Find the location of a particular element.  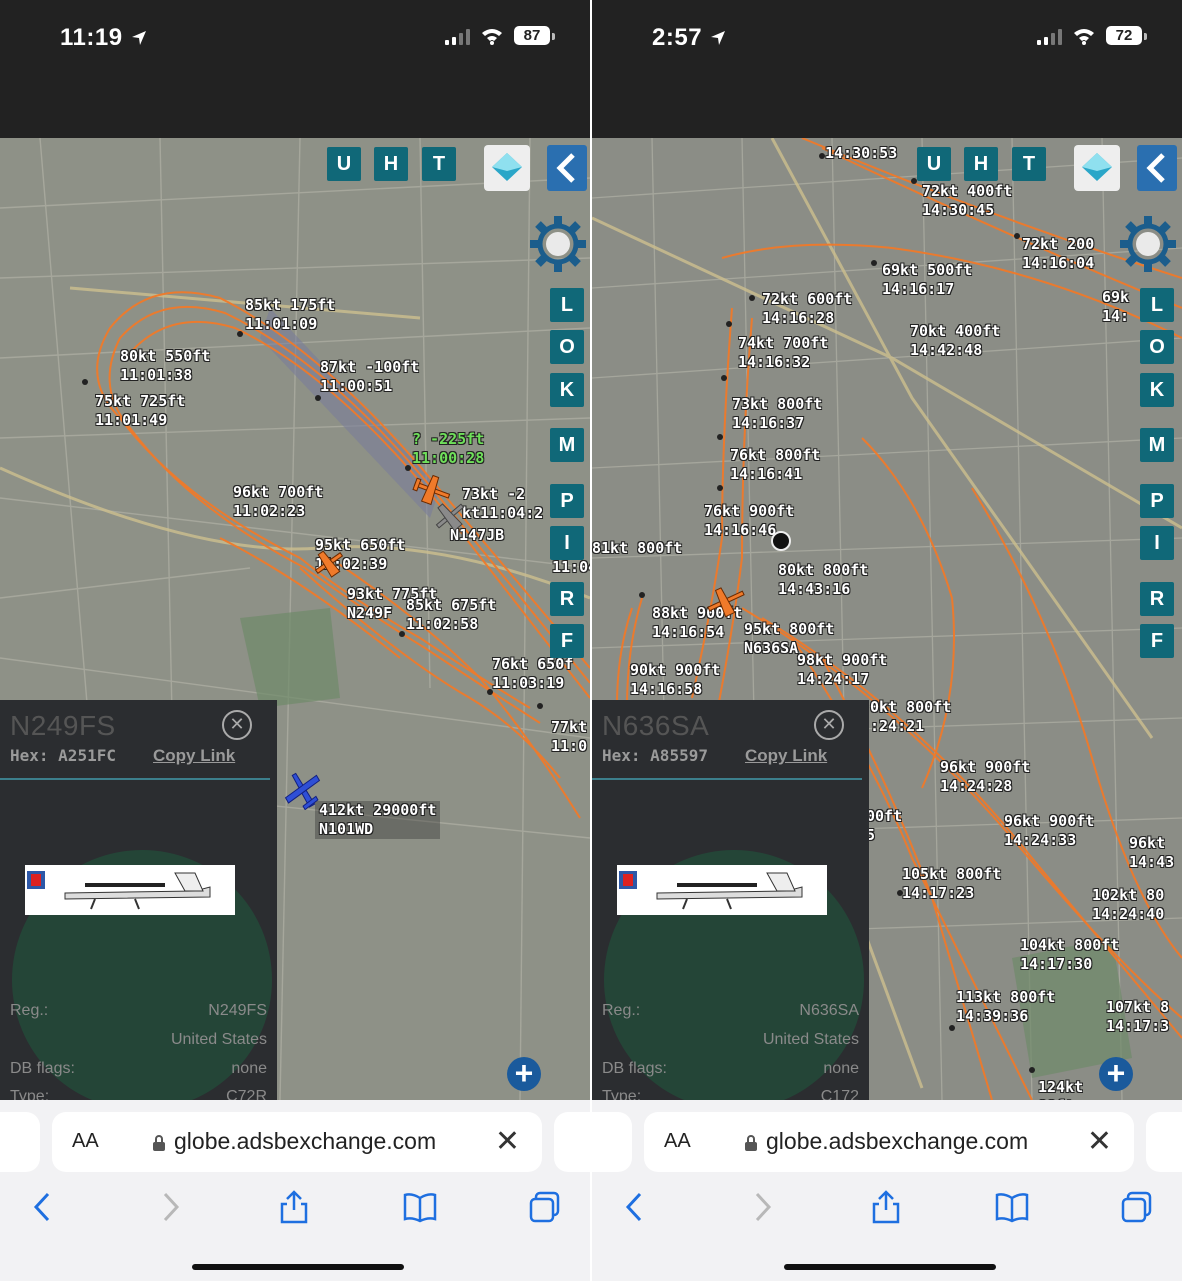

track-label: 96kt 900ft 14:24:33 is located at coordinates (1049, 830).